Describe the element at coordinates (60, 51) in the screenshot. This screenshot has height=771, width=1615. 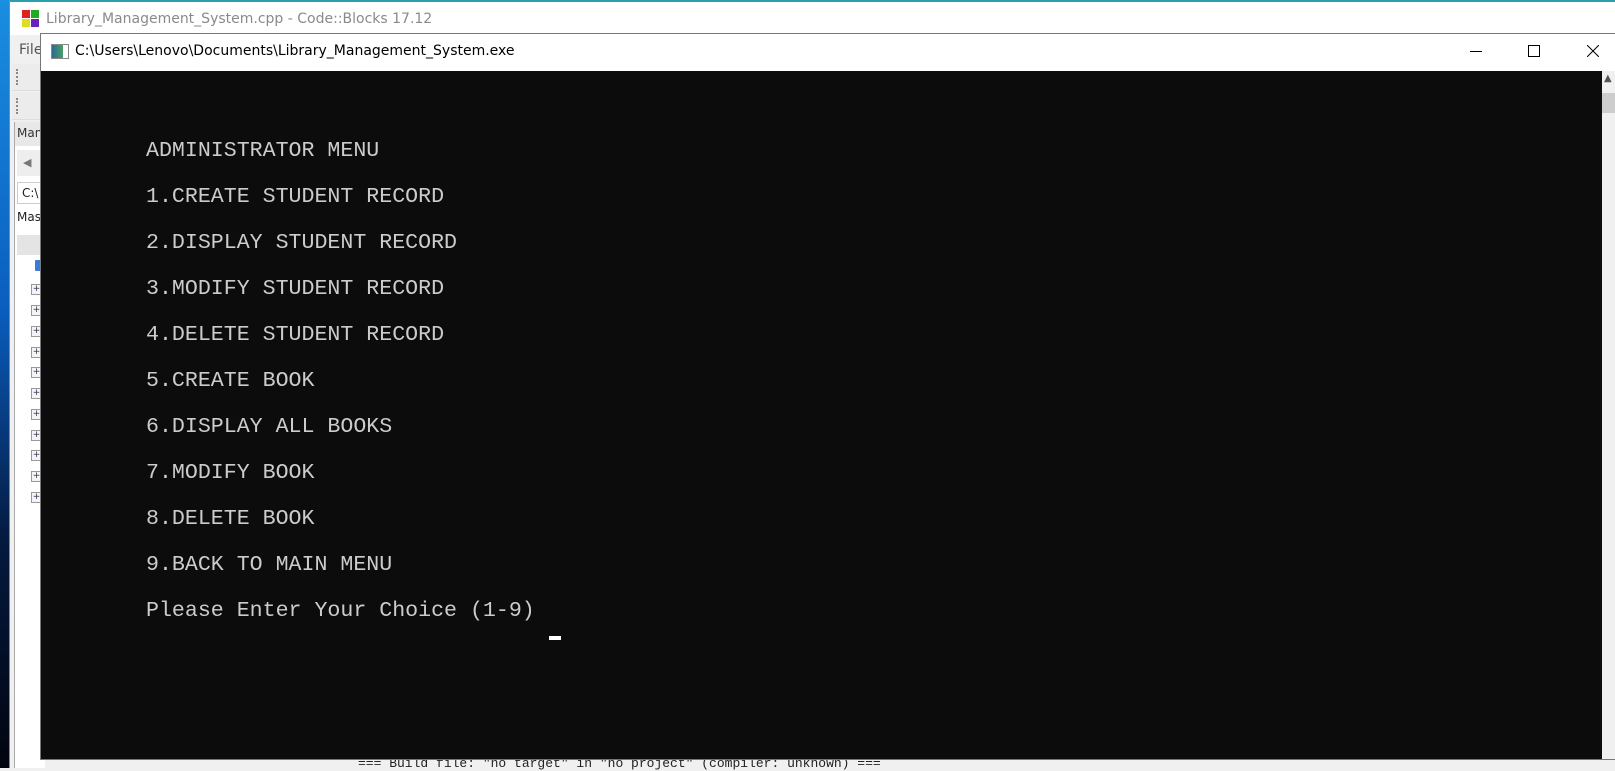
I see `console-app-icon` at that location.